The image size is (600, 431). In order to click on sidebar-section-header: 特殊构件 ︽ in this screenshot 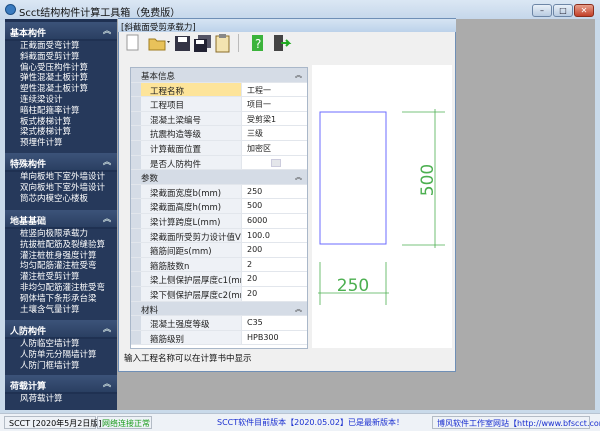, I will do `click(61, 161)`.